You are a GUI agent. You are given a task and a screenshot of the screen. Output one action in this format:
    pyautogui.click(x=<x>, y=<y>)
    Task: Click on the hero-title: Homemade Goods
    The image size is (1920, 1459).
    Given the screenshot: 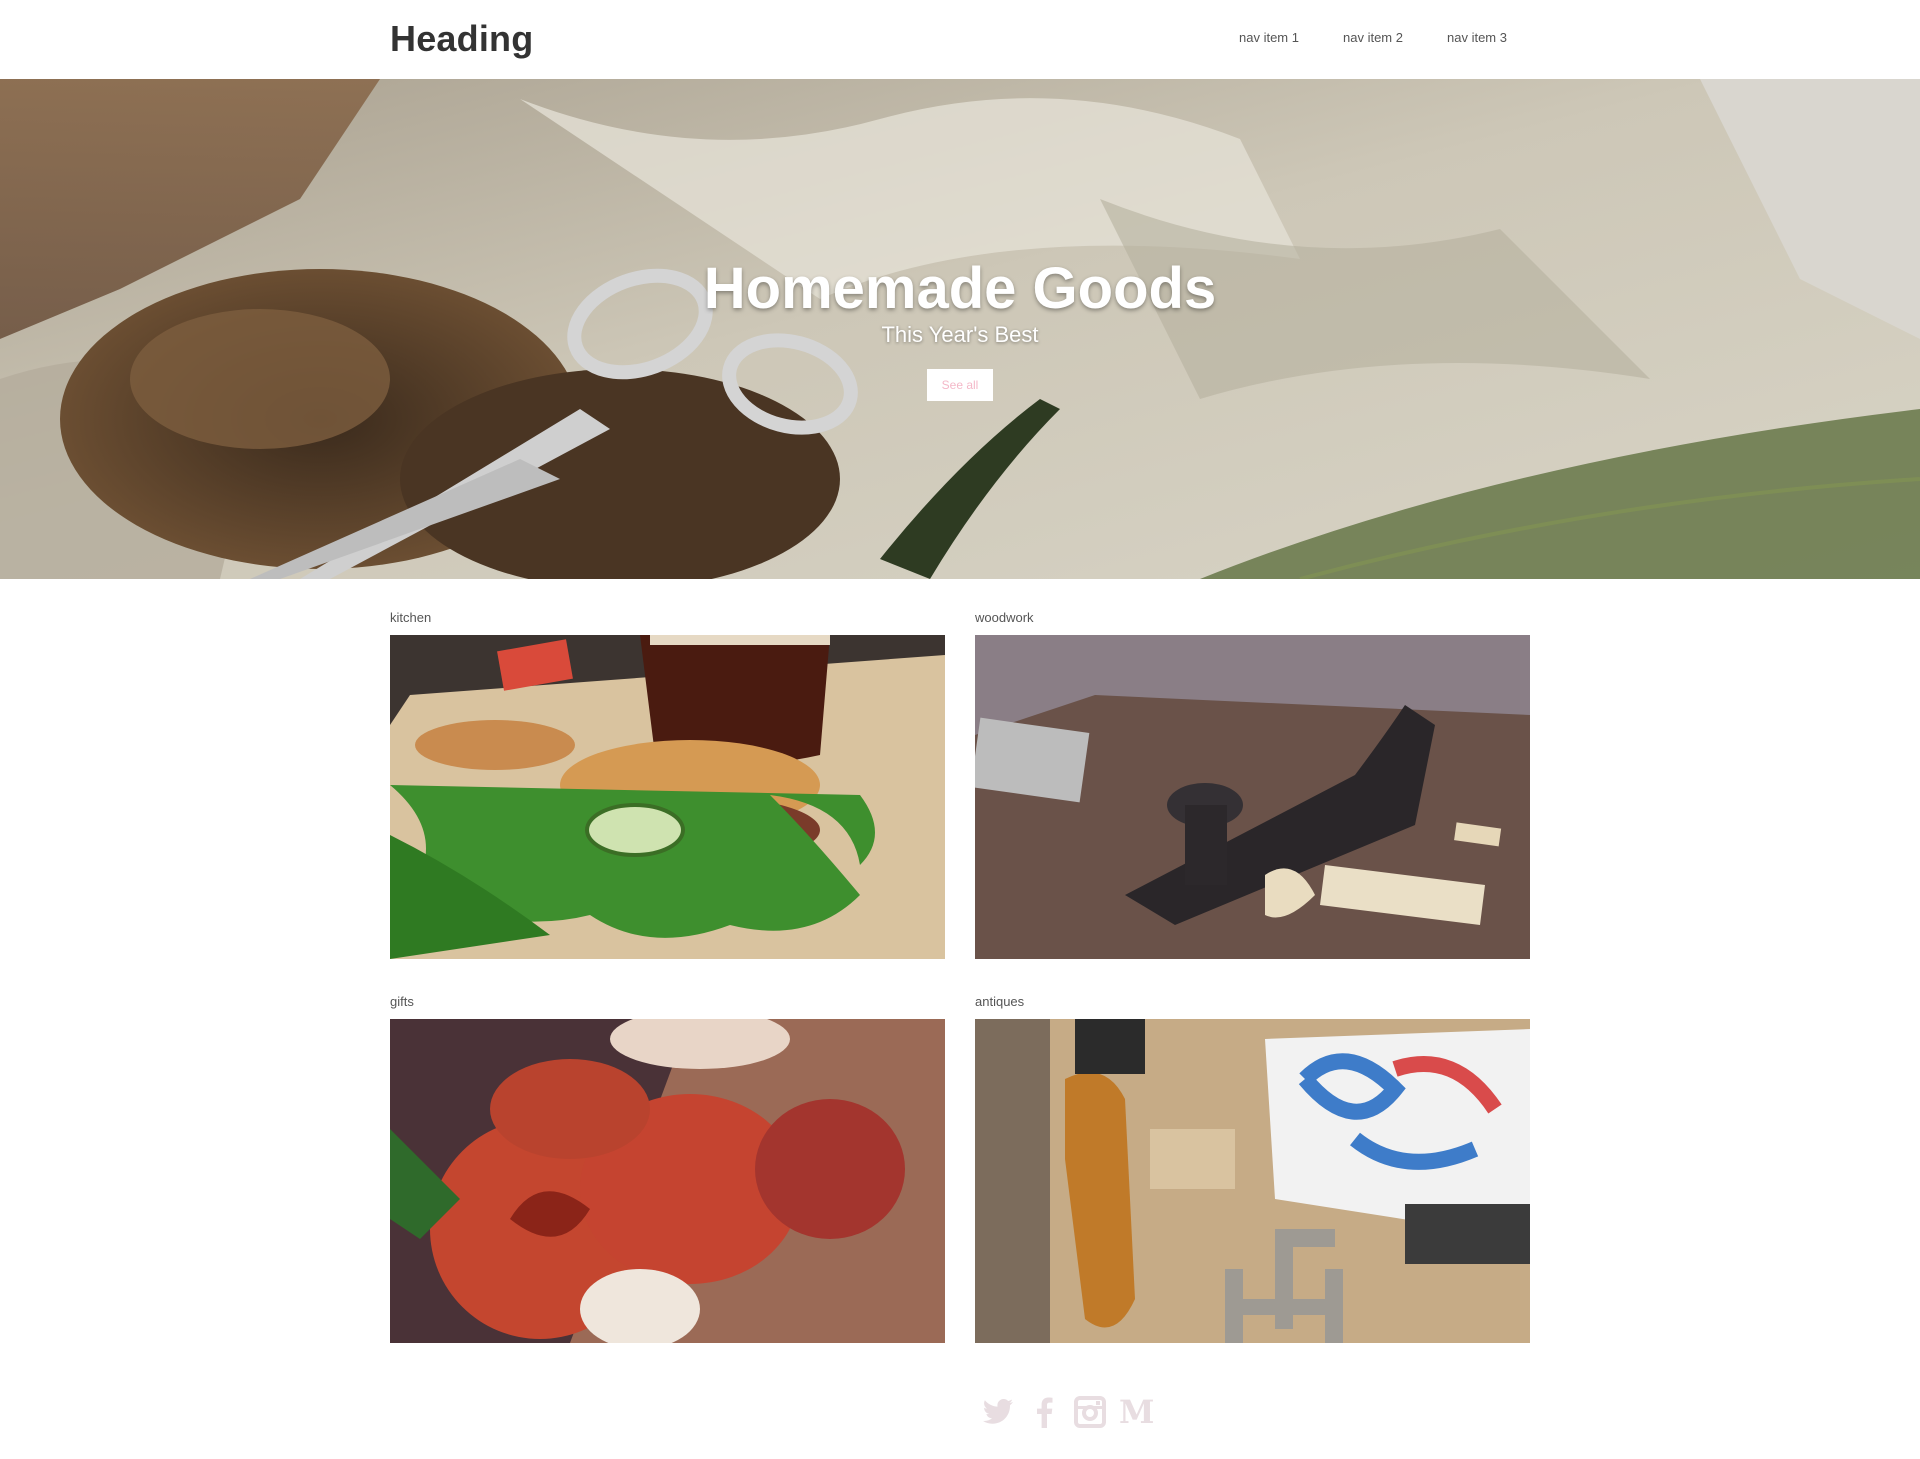 What is the action you would take?
    pyautogui.click(x=960, y=288)
    